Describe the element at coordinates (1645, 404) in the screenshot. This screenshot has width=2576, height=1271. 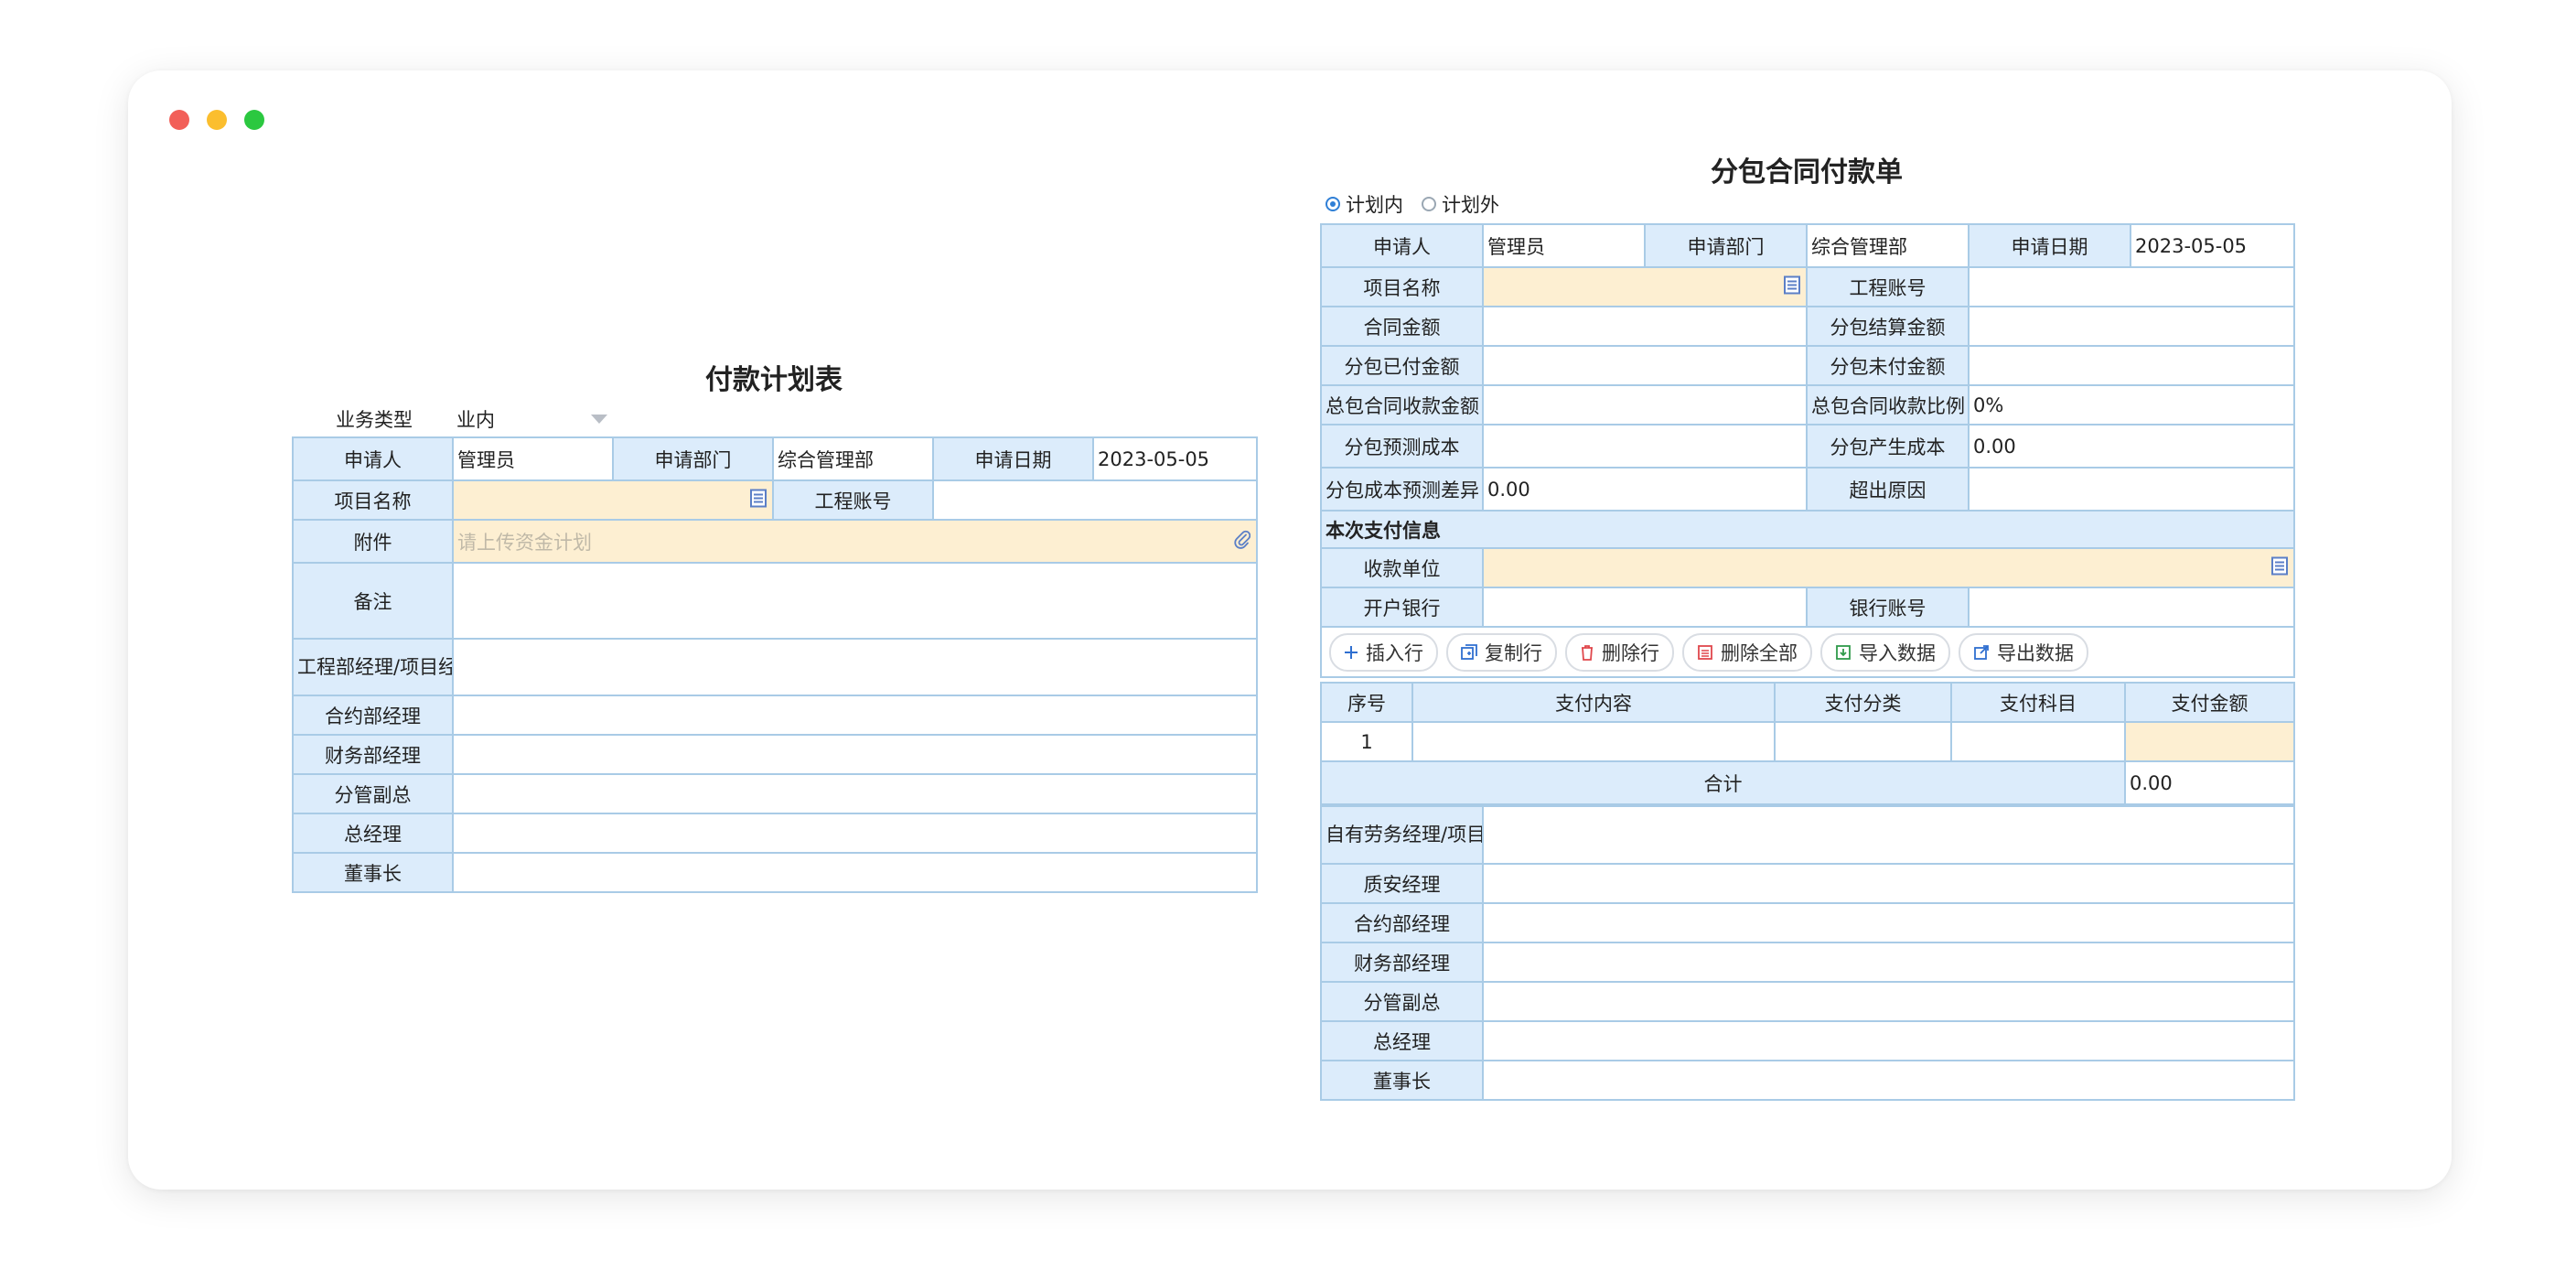
I see `main-contract-received-field` at that location.